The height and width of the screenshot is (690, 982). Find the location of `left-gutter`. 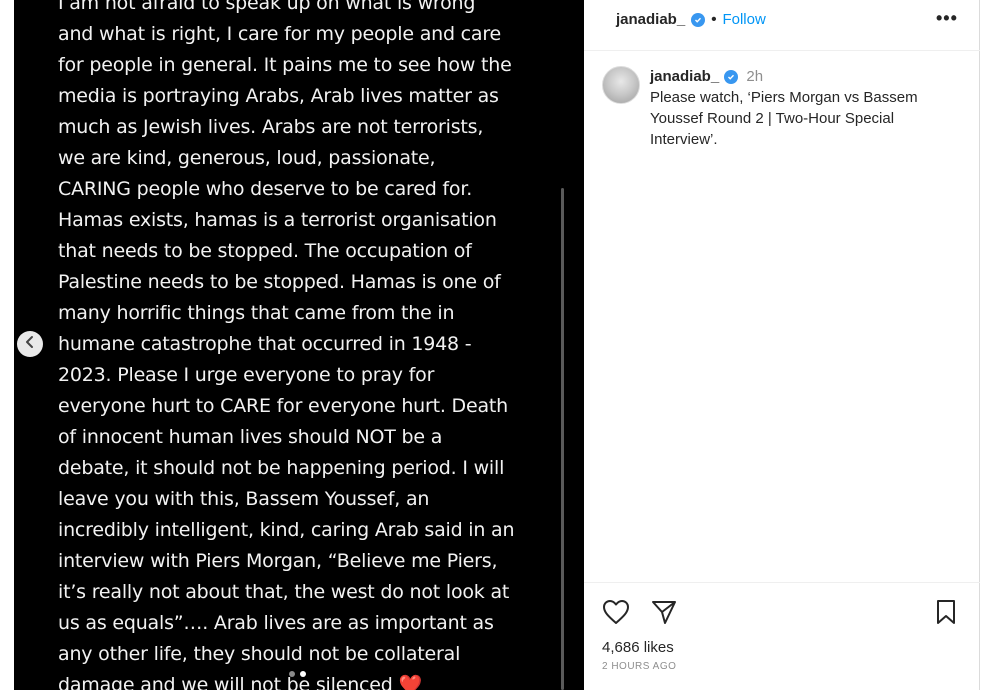

left-gutter is located at coordinates (7, 345).